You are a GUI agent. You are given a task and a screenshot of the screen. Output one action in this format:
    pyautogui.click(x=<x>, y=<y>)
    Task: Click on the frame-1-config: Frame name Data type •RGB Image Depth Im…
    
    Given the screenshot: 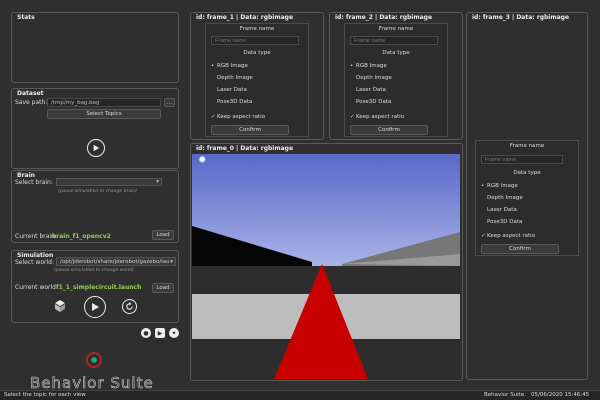 What is the action you would take?
    pyautogui.click(x=257, y=80)
    